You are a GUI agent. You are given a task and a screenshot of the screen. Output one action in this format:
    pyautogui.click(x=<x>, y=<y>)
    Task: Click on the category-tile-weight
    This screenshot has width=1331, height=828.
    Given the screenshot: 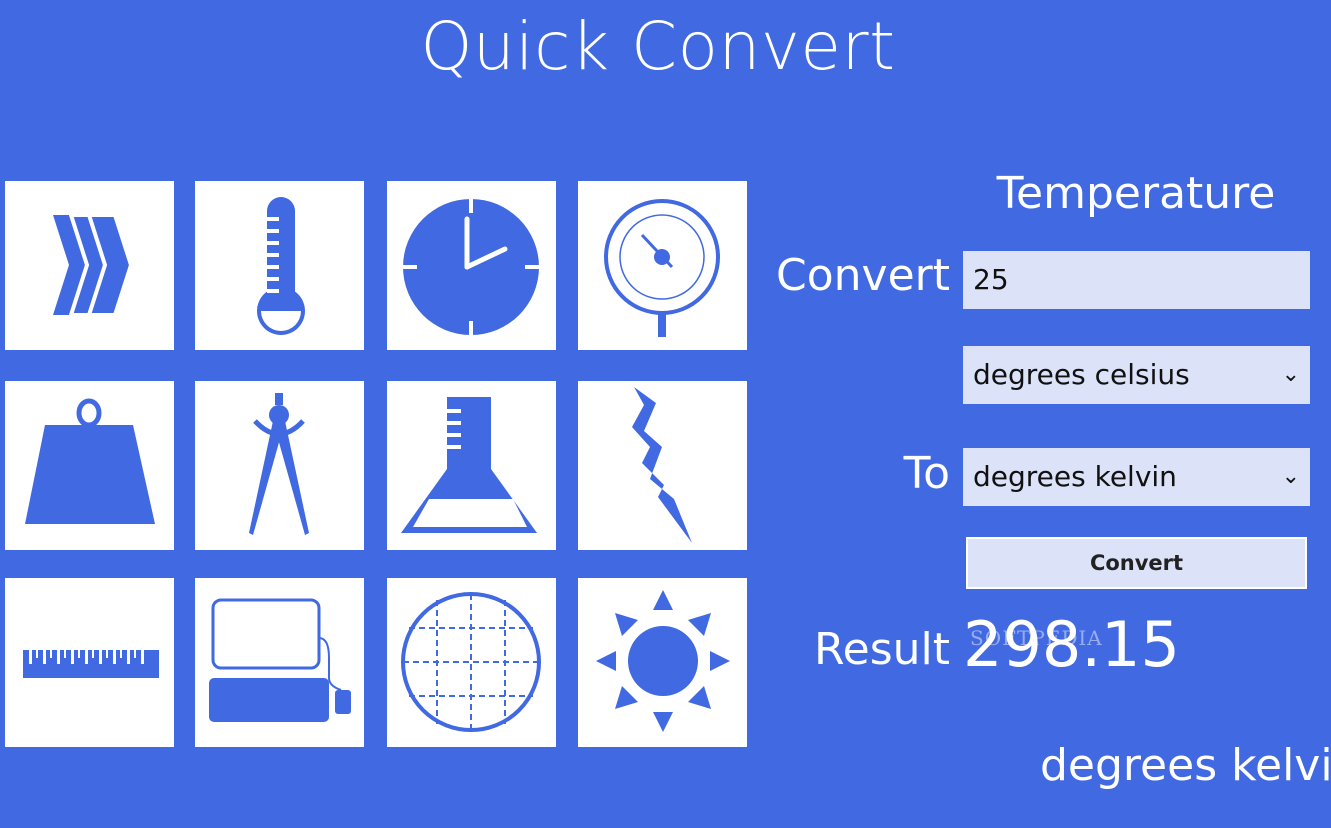 What is the action you would take?
    pyautogui.click(x=89, y=465)
    